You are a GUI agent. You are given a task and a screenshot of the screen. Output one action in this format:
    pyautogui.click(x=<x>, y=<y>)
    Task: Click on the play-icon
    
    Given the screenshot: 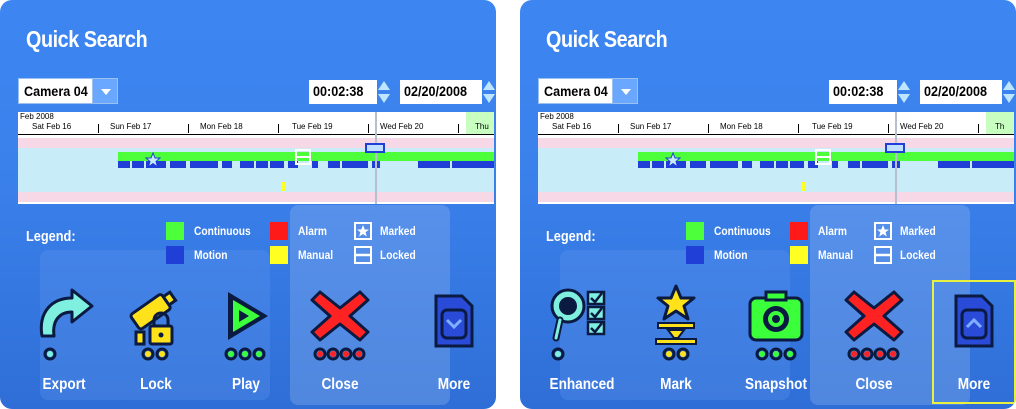 What is the action you would take?
    pyautogui.click(x=246, y=326)
    